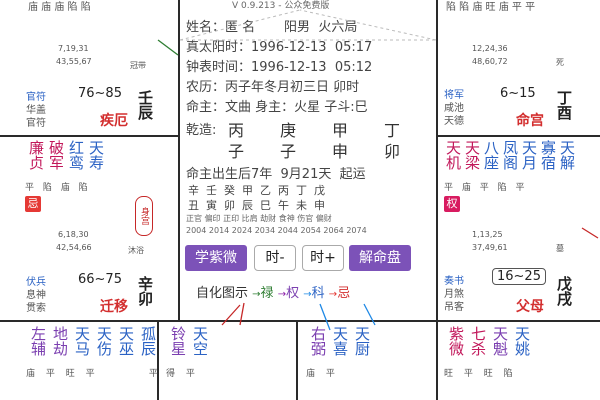 The height and width of the screenshot is (400, 600). I want to click on star-tianshang: 天伤, so click(104, 341).